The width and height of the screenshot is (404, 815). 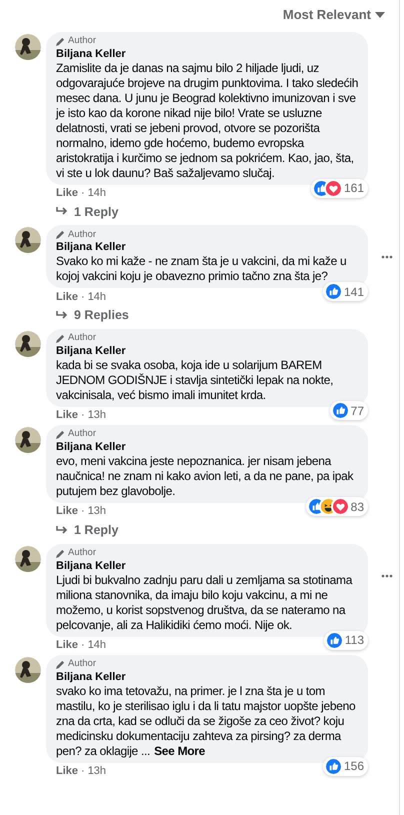 What do you see at coordinates (205, 602) in the screenshot?
I see `comment-text: Ljudi bi bukvalno zadnju paru dali u zemljama sa stotinama miliona stanovnika, da imaju bilo koju vakcinu, a mi ne možemo, u korist sopstvenog društva, da se nateramo na pelcovanje, ali za Halikidiki ćemo moći. Nije ok.` at bounding box center [205, 602].